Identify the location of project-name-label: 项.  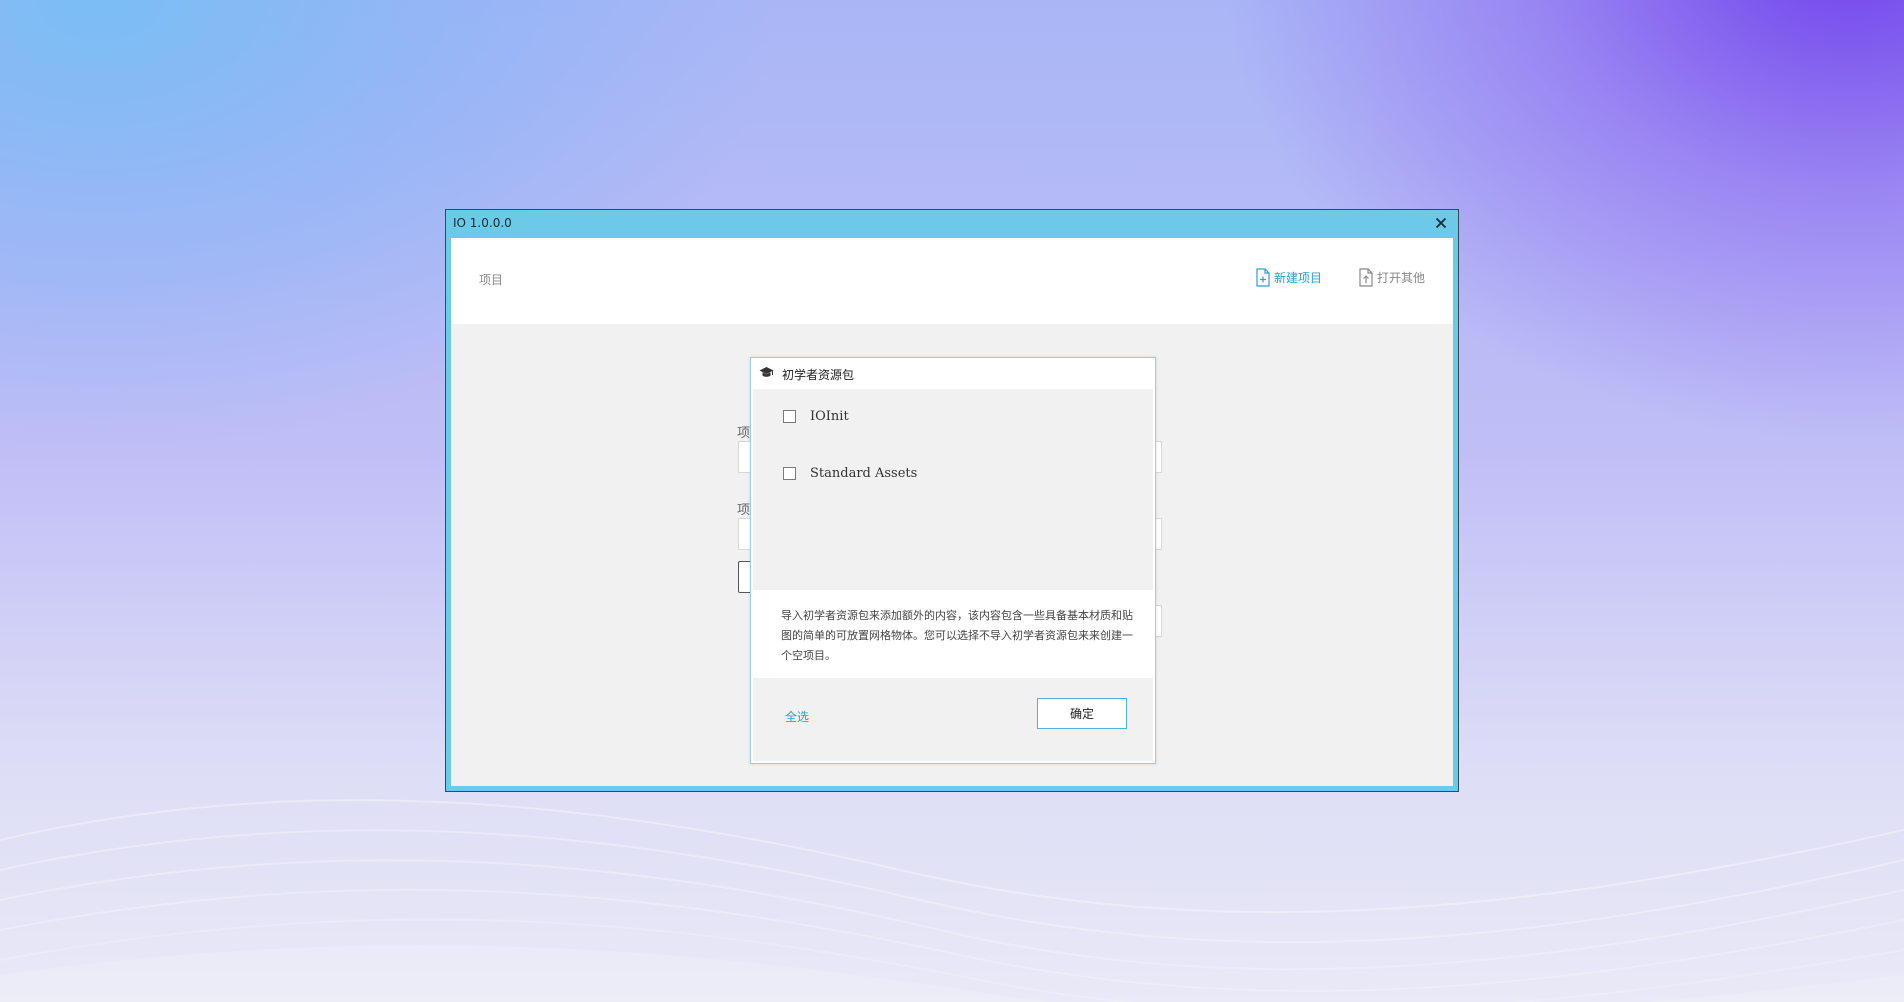
(744, 433).